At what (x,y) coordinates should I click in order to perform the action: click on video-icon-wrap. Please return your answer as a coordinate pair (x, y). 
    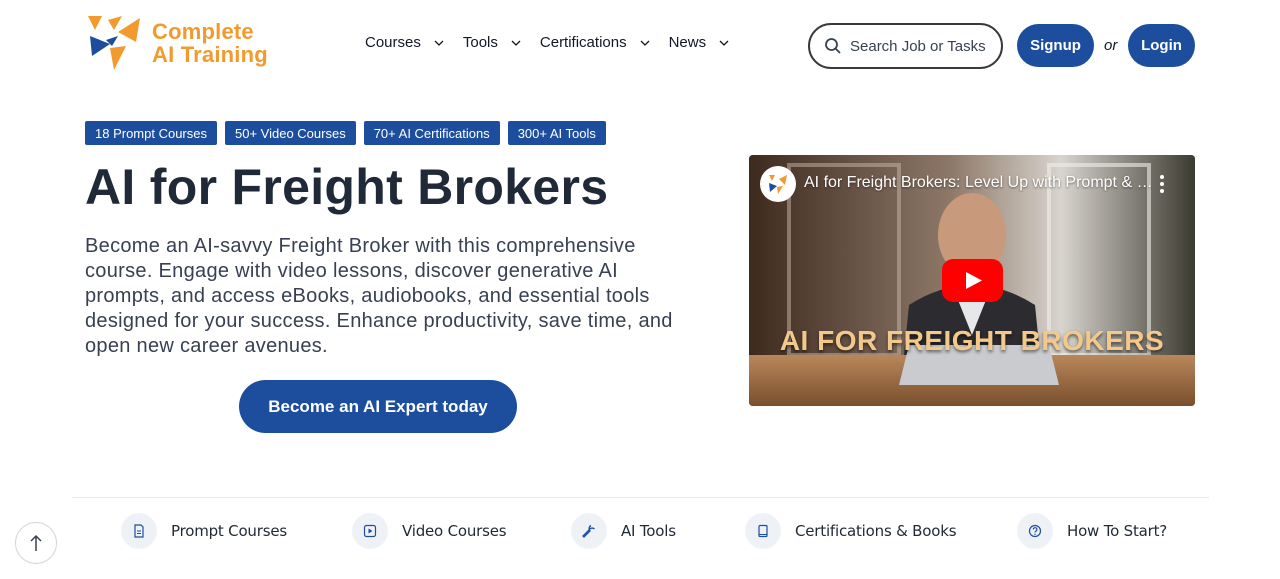
    Looking at the image, I should click on (370, 531).